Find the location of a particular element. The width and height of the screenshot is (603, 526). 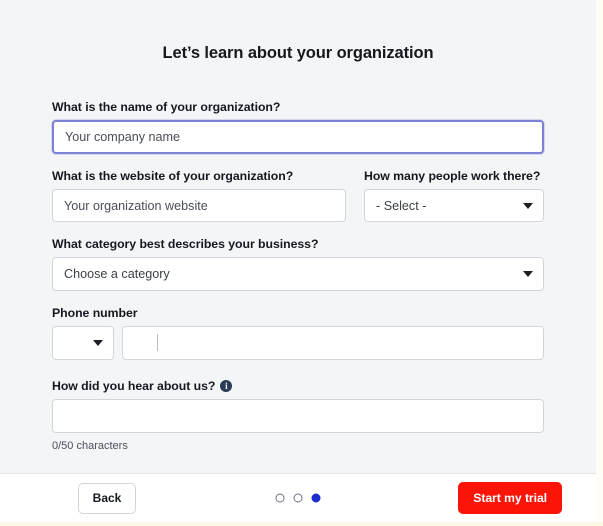

phone-country-select-value is located at coordinates (83, 343).